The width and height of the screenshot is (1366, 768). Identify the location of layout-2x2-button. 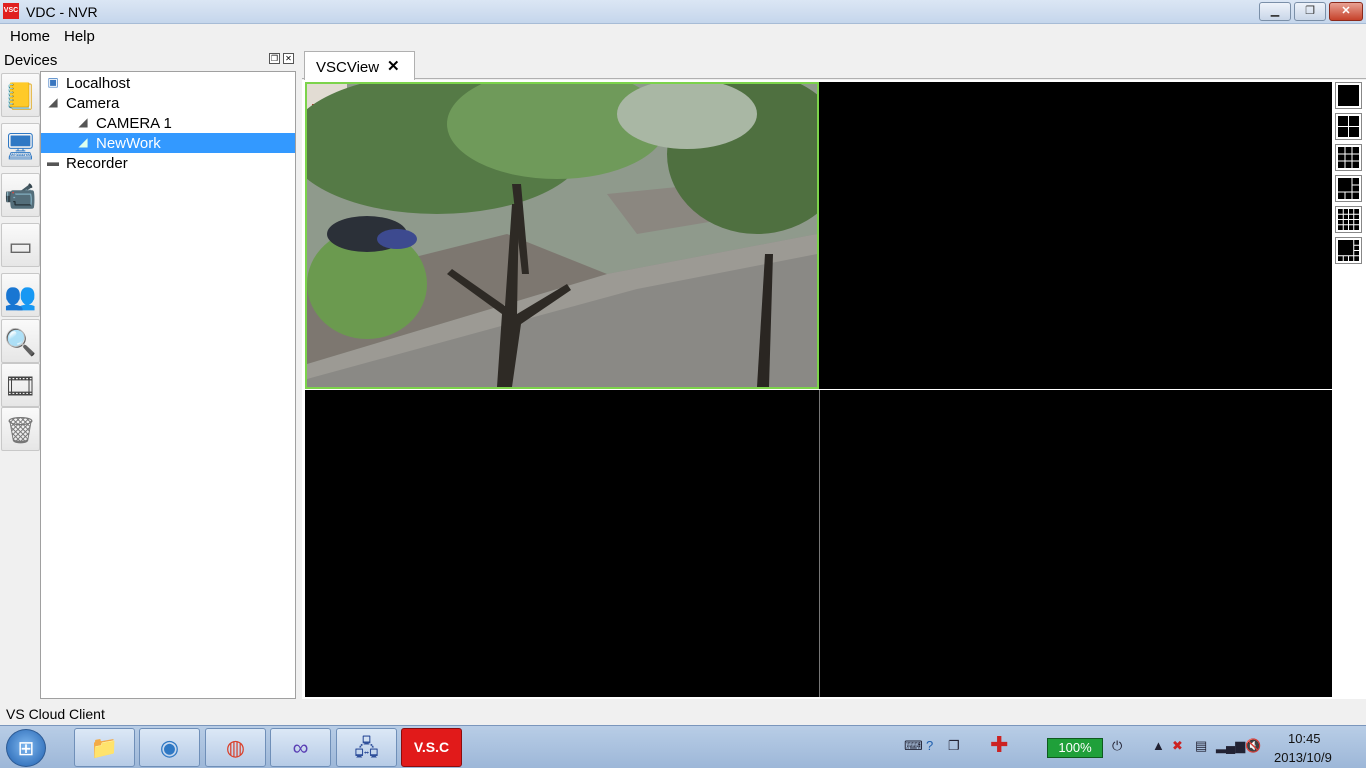
(1348, 126).